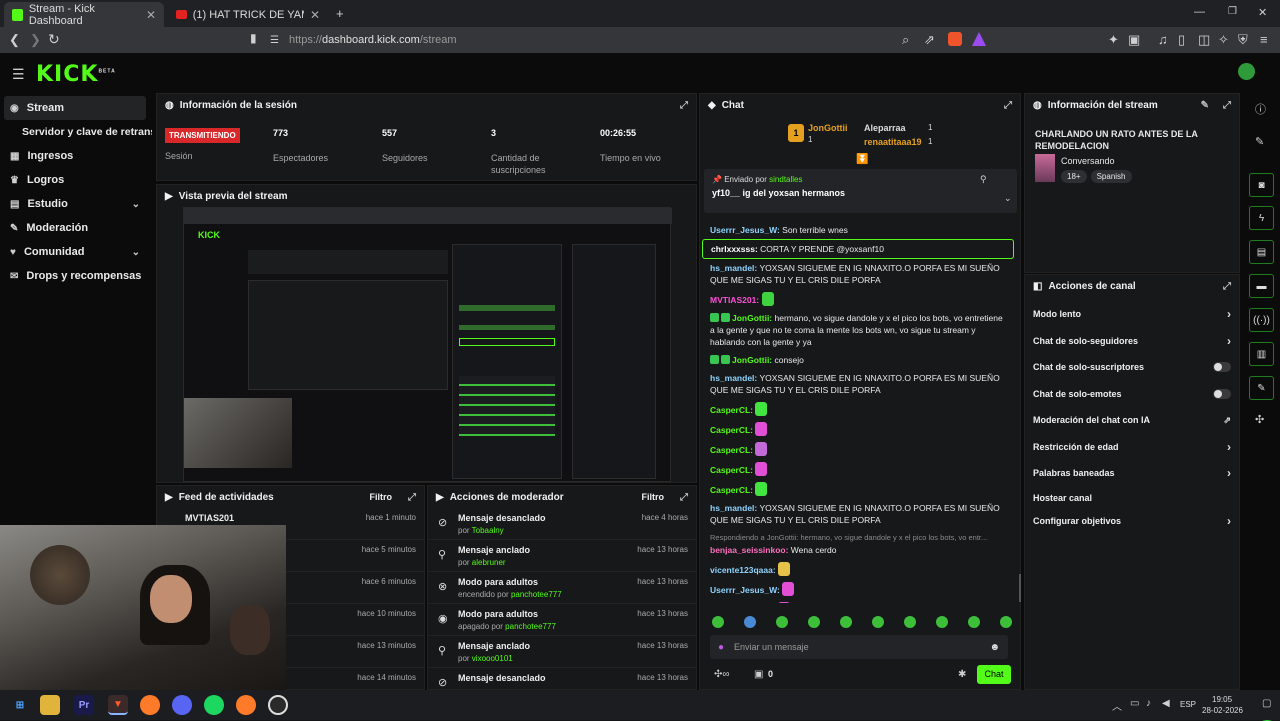 The height and width of the screenshot is (721, 1280). What do you see at coordinates (1204, 40) in the screenshot?
I see `wallet-icon: ◫` at bounding box center [1204, 40].